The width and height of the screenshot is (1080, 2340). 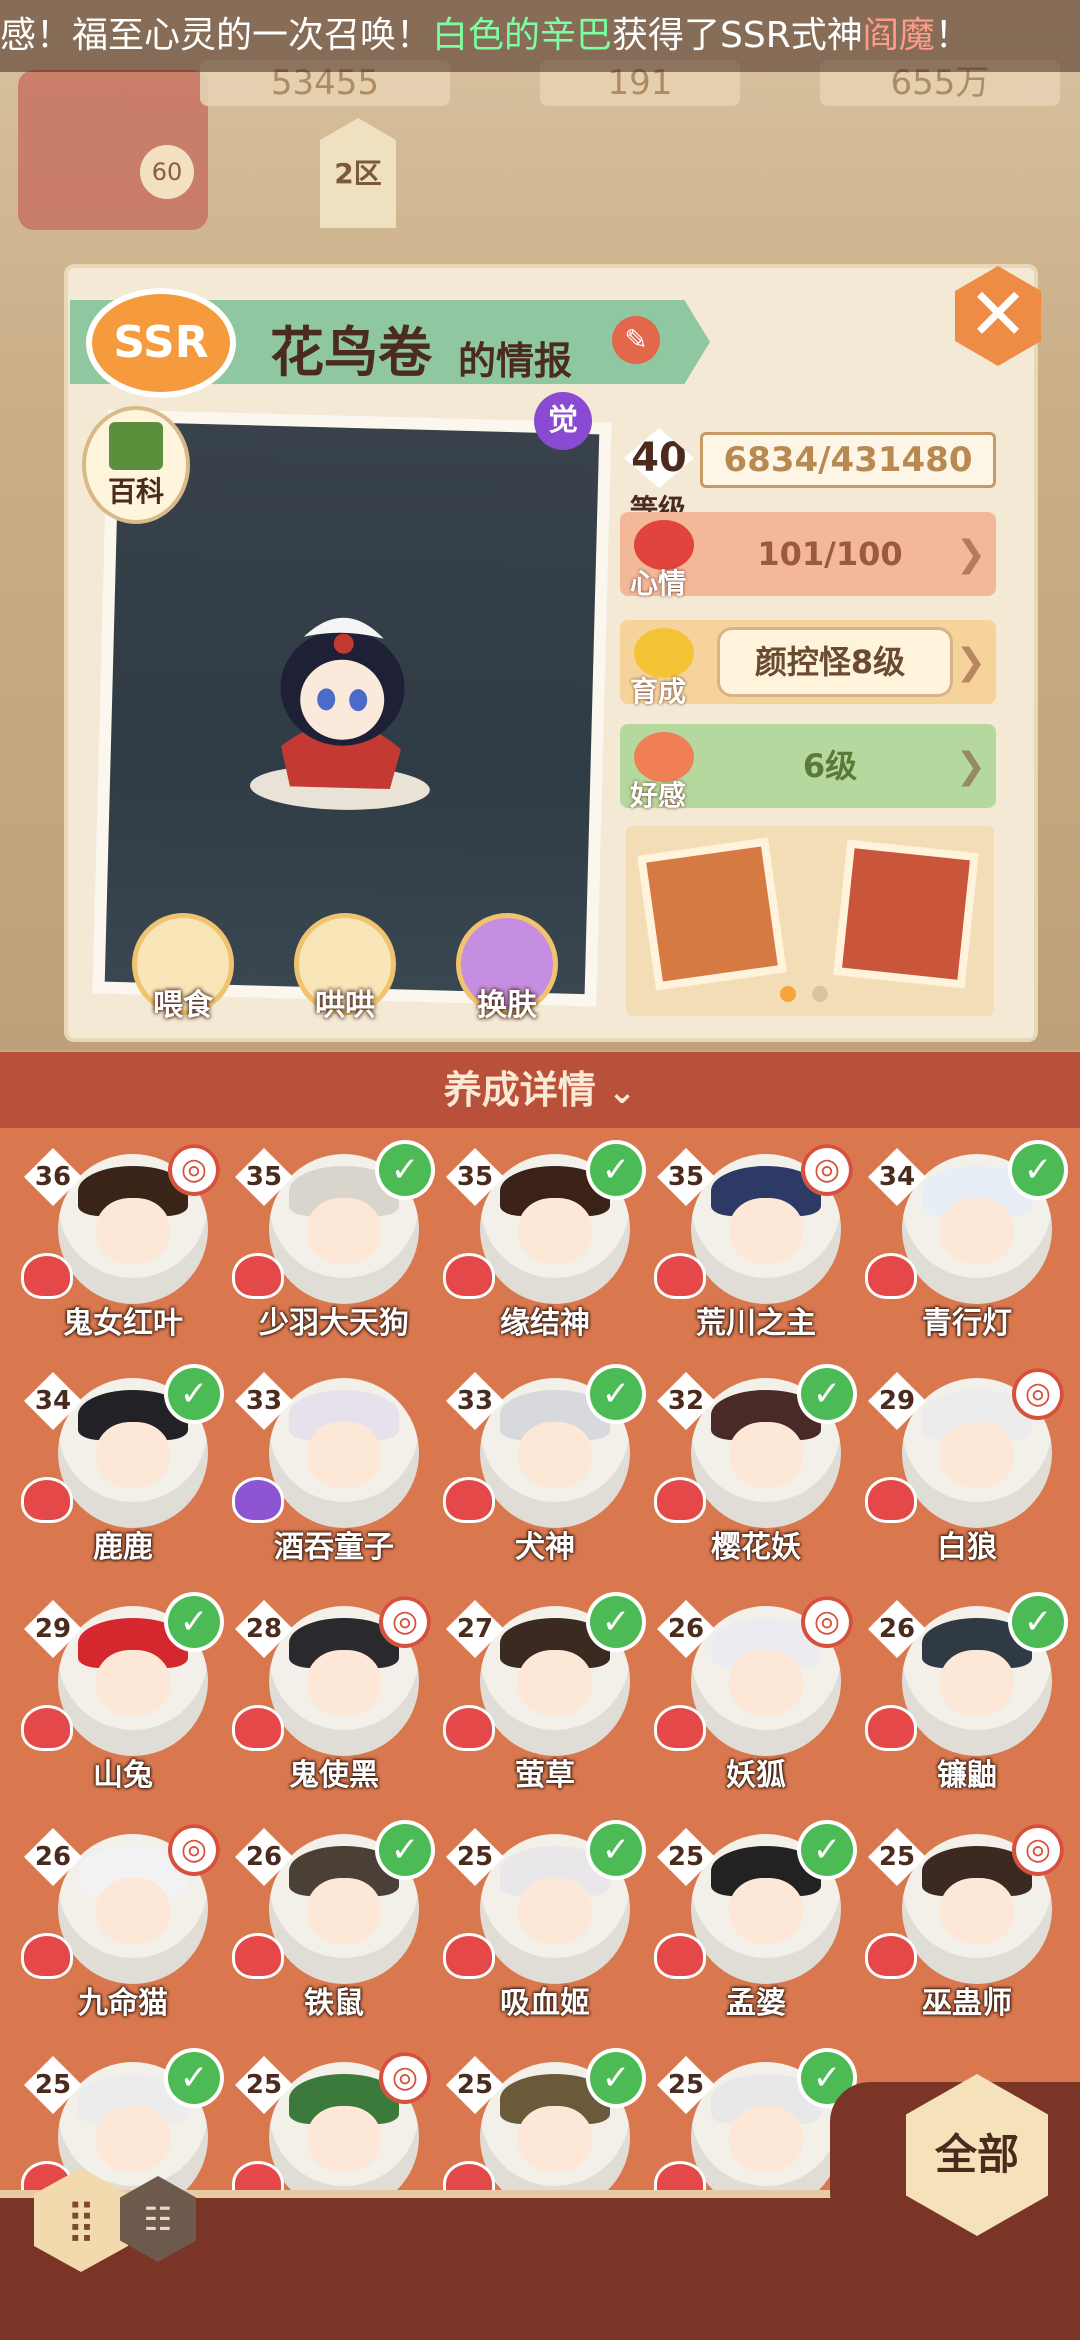 What do you see at coordinates (848, 460) in the screenshot?
I see `exp-bar: 6834/431480` at bounding box center [848, 460].